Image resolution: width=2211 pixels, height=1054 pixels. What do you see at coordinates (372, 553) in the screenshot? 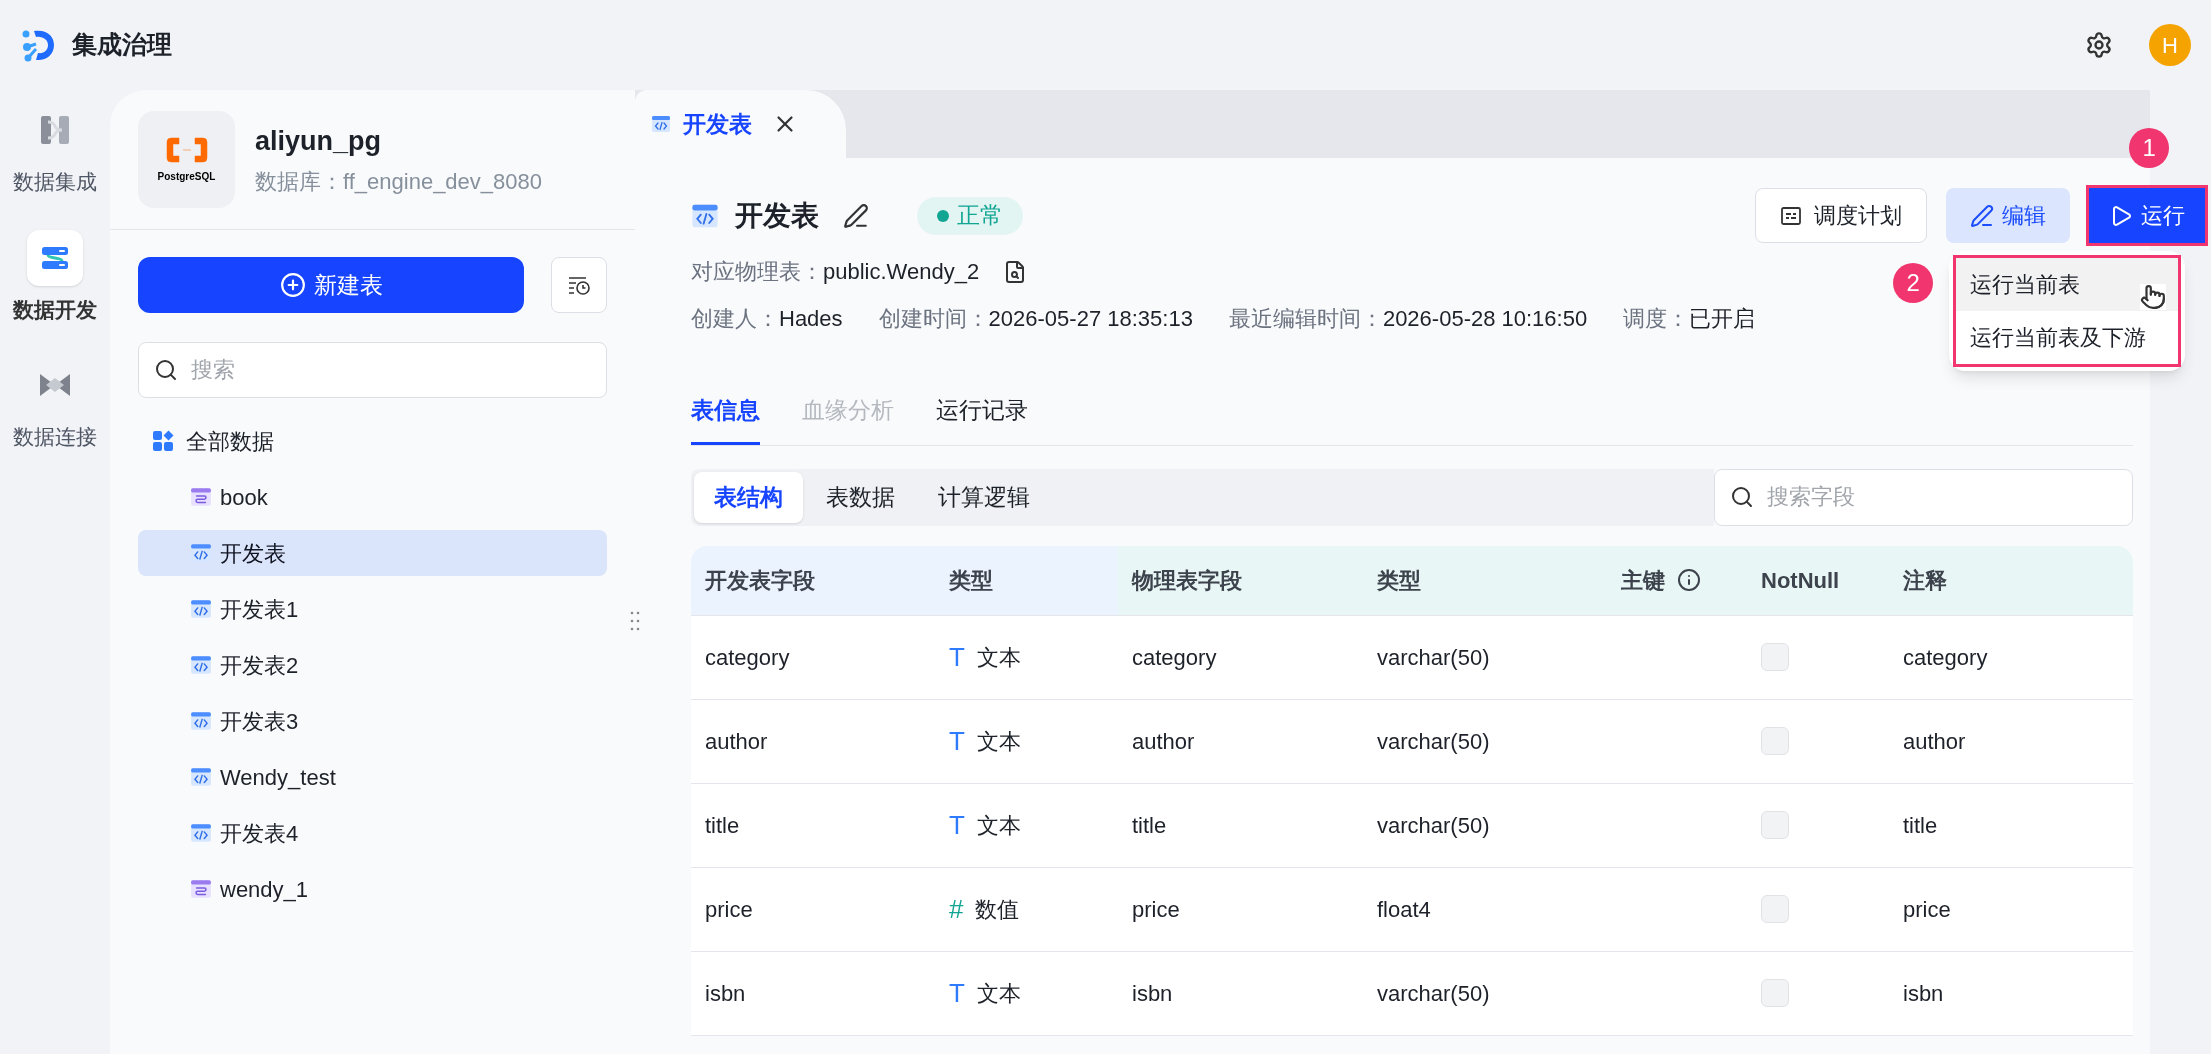
I see `tree-item: 开发表` at bounding box center [372, 553].